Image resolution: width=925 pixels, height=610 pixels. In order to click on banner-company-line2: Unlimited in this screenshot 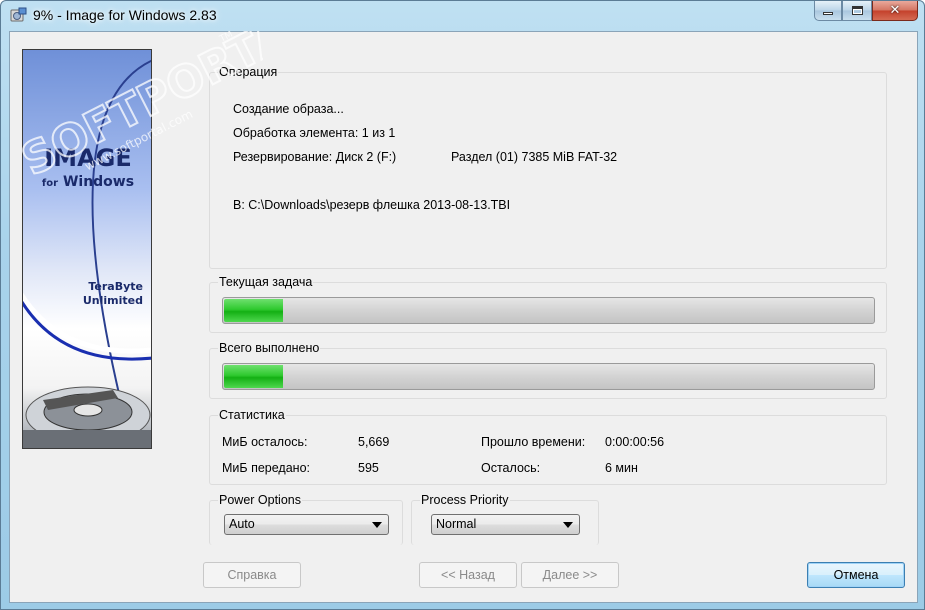, I will do `click(112, 300)`.